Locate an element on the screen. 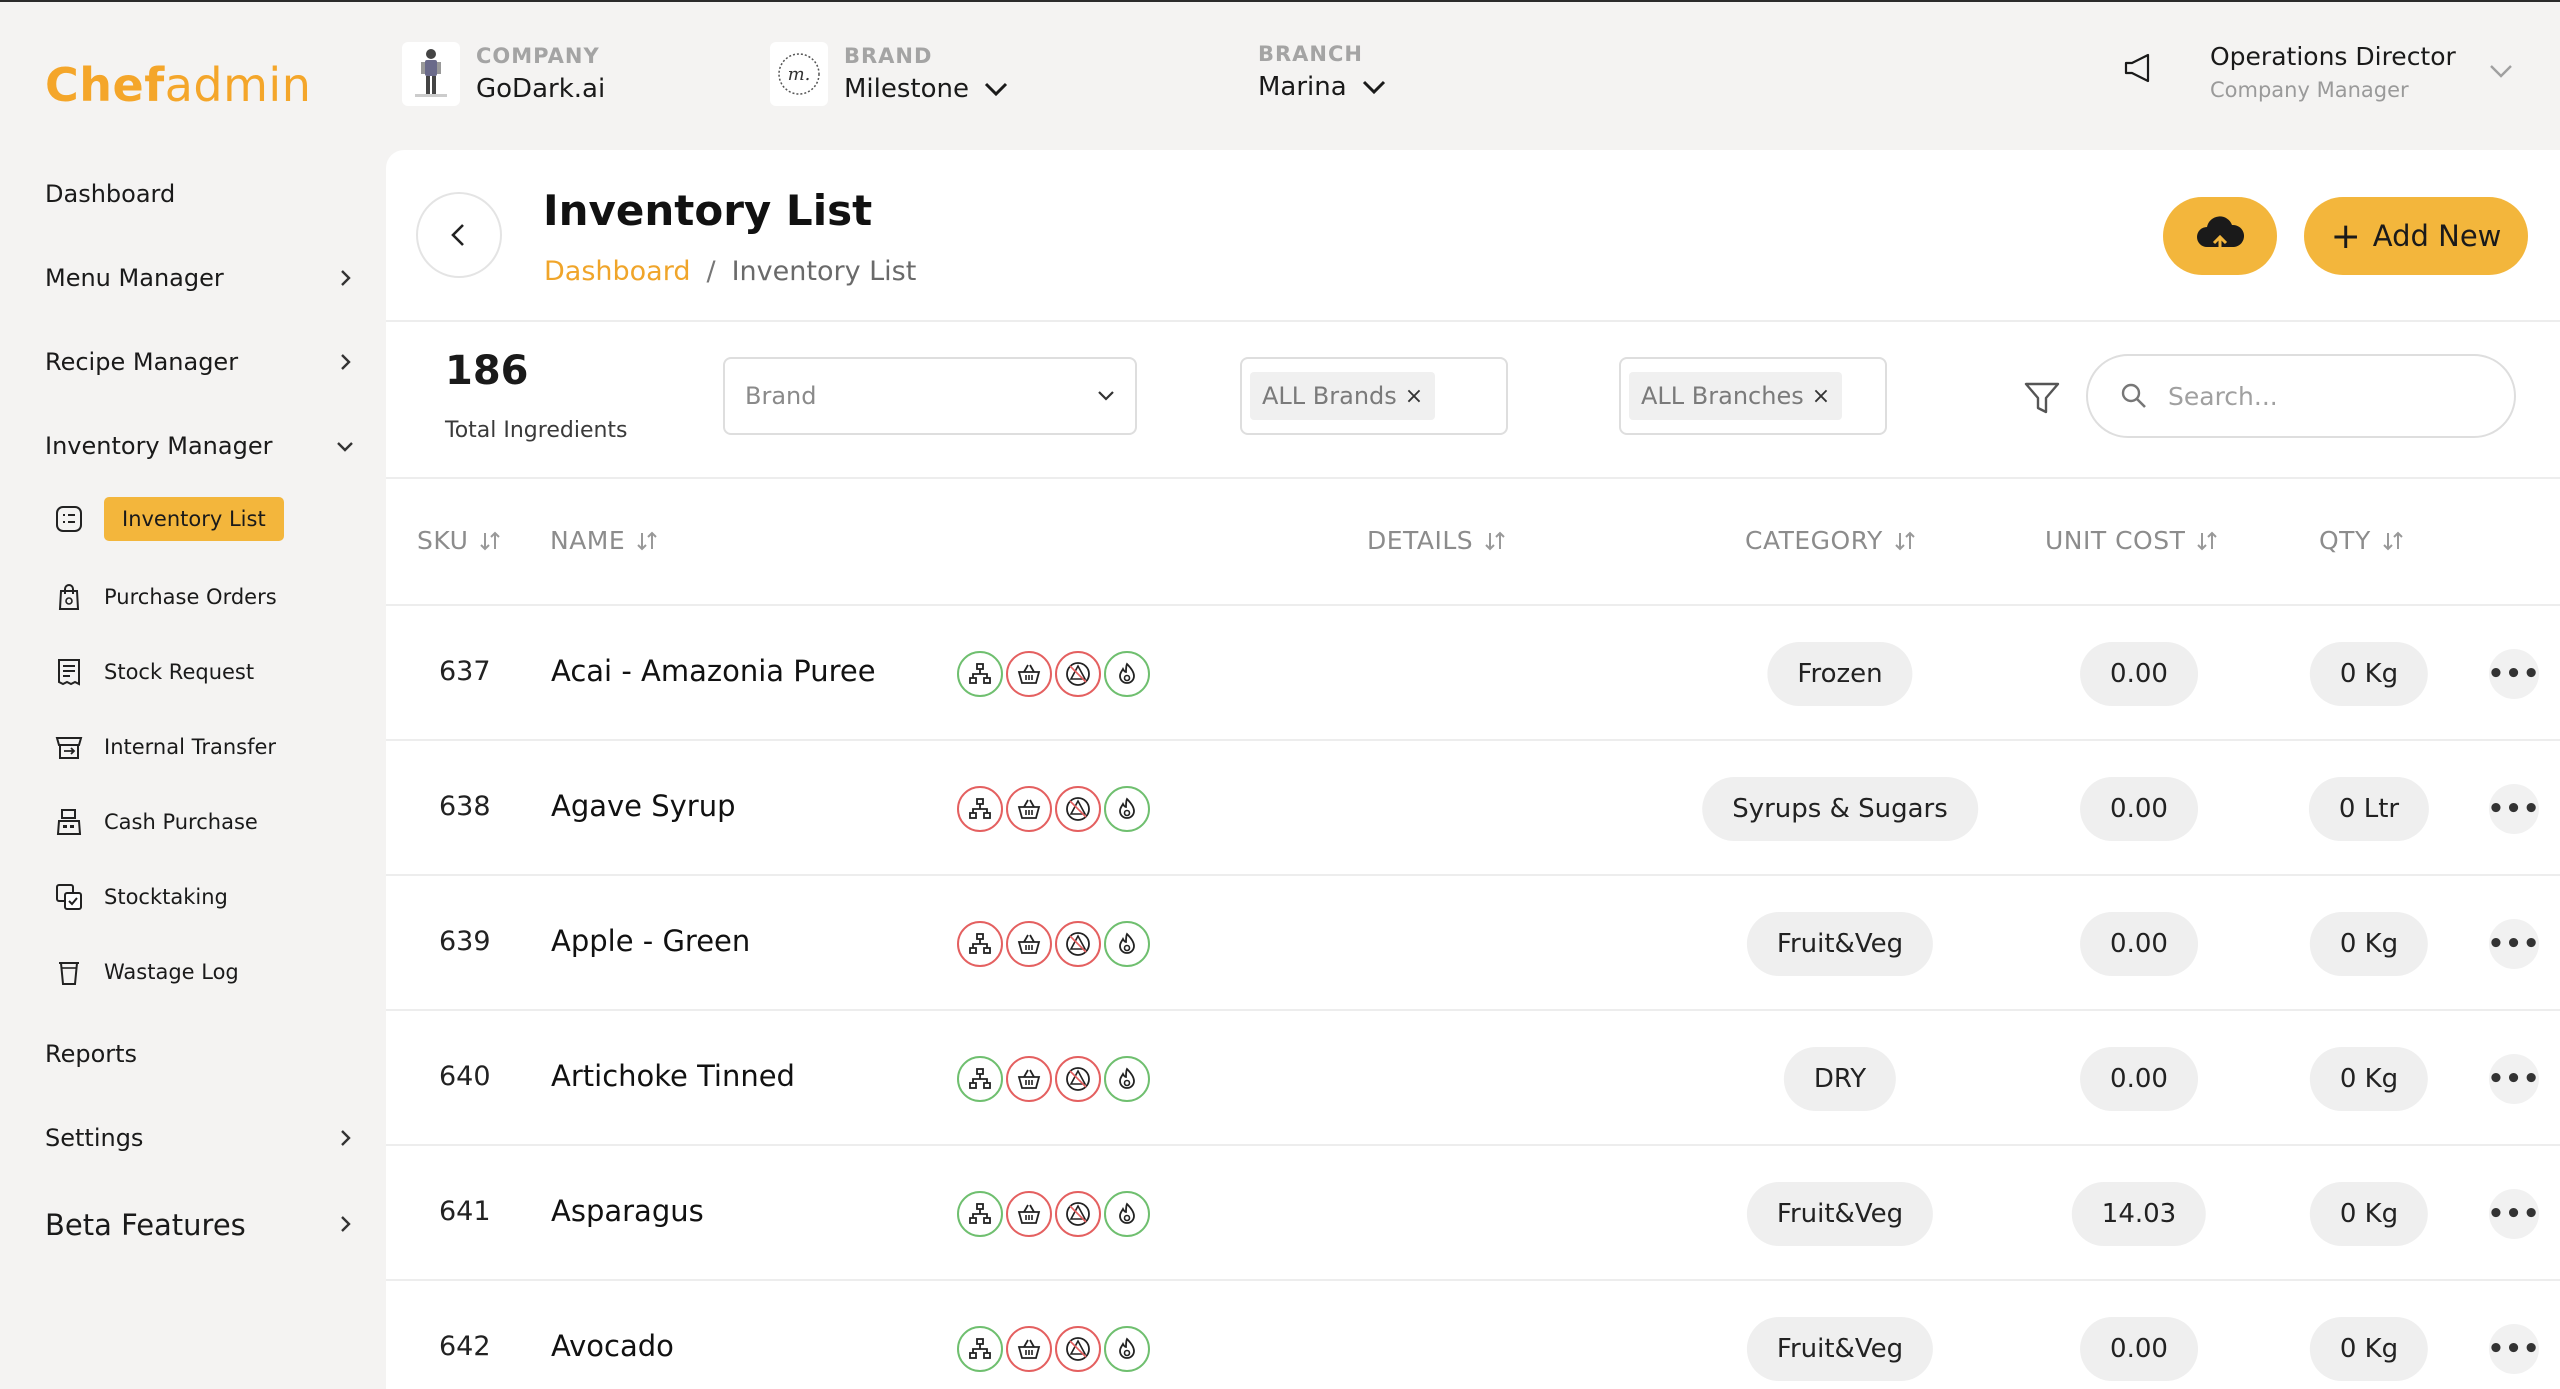 The width and height of the screenshot is (2560, 1389). cell-name: Agave Syrup is located at coordinates (643, 806).